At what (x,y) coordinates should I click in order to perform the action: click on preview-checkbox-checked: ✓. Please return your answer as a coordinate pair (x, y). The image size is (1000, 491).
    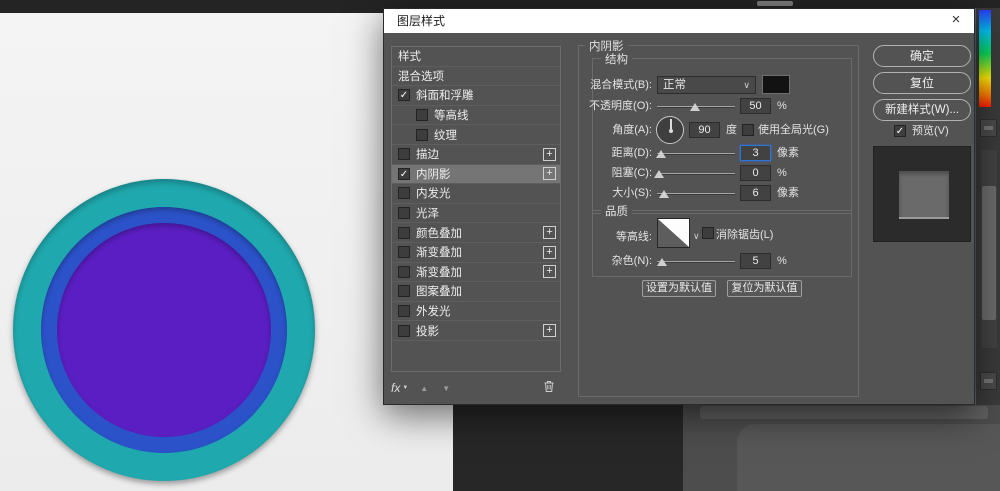
    Looking at the image, I should click on (900, 131).